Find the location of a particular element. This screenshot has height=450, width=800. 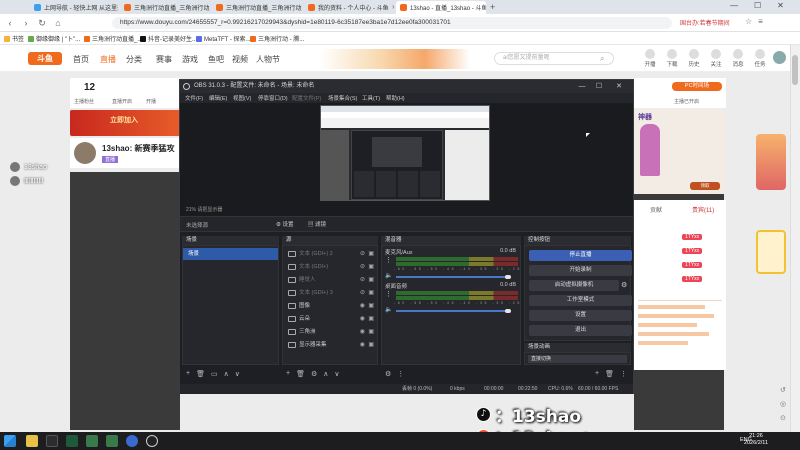

gift-banner: 神器 领取 is located at coordinates (680, 152).